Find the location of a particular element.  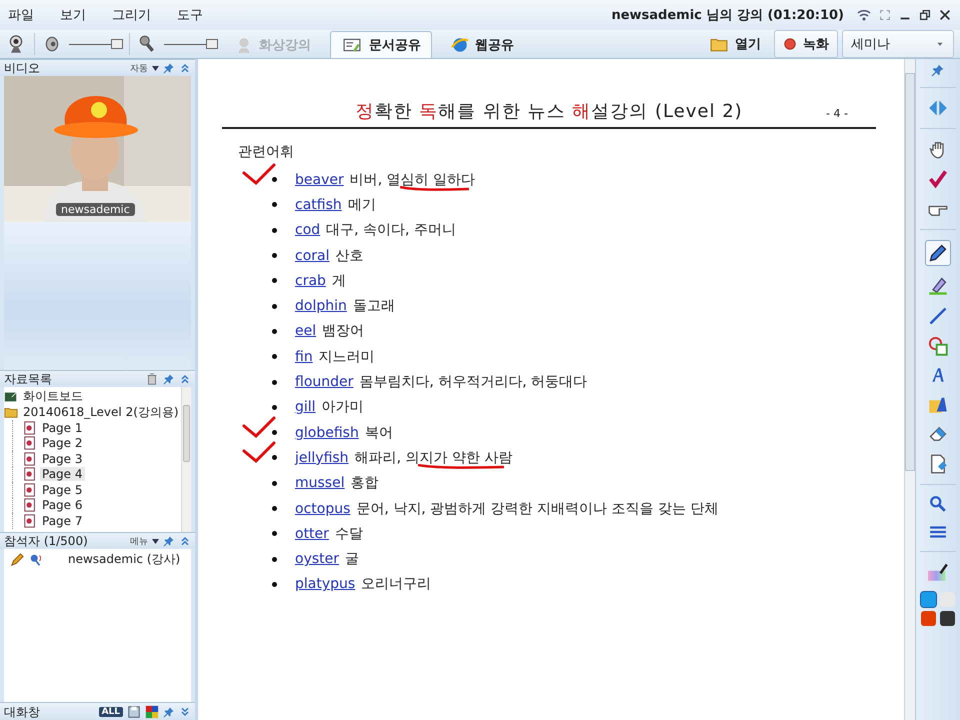

search-icon is located at coordinates (938, 504).